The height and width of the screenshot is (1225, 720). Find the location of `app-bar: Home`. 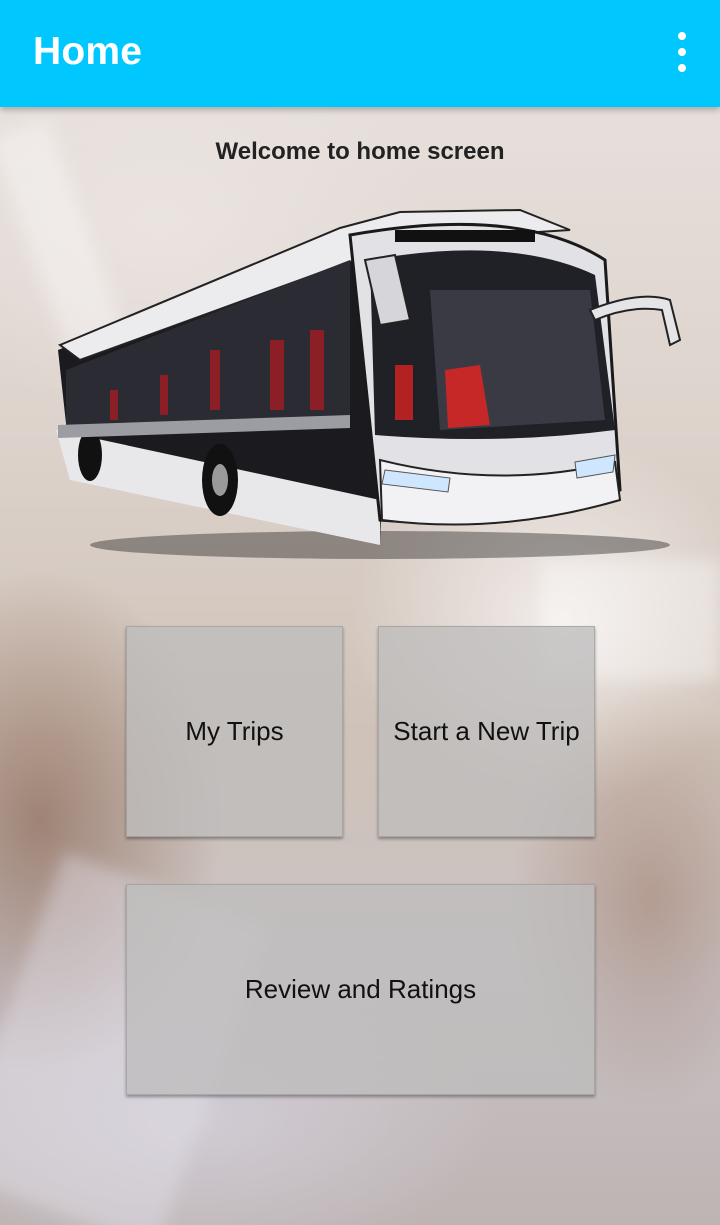

app-bar: Home is located at coordinates (360, 53).